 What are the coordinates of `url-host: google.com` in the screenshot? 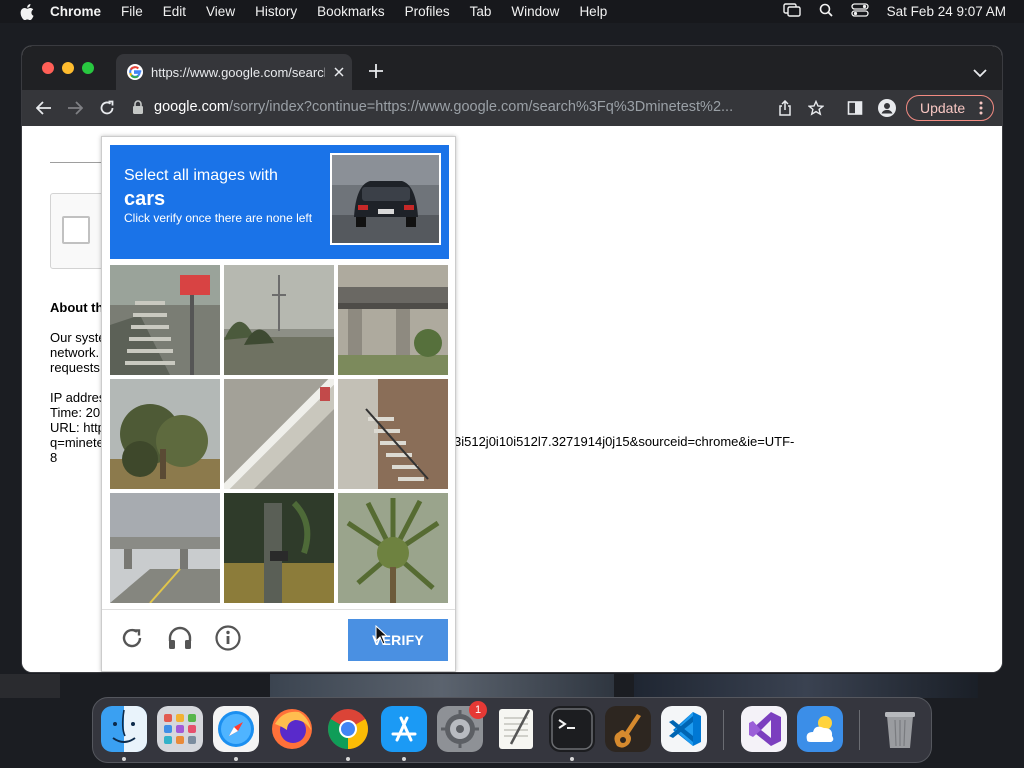 It's located at (191, 107).